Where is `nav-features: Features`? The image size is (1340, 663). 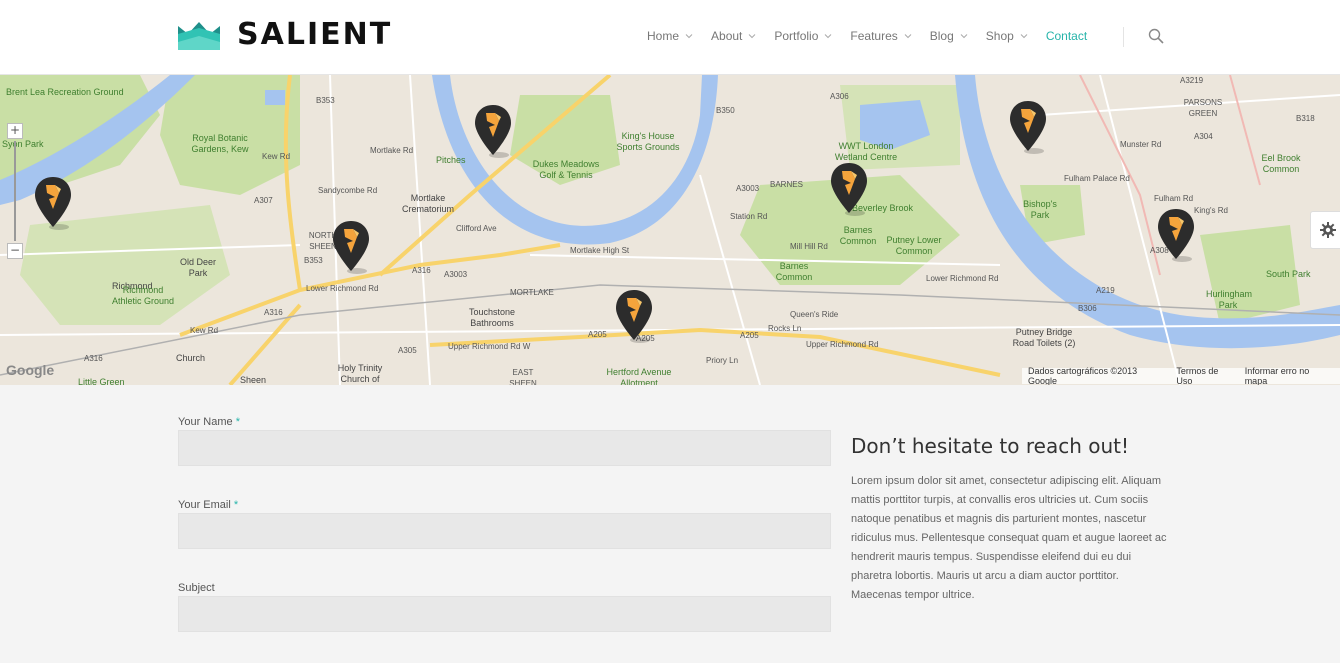
nav-features: Features is located at coordinates (881, 36).